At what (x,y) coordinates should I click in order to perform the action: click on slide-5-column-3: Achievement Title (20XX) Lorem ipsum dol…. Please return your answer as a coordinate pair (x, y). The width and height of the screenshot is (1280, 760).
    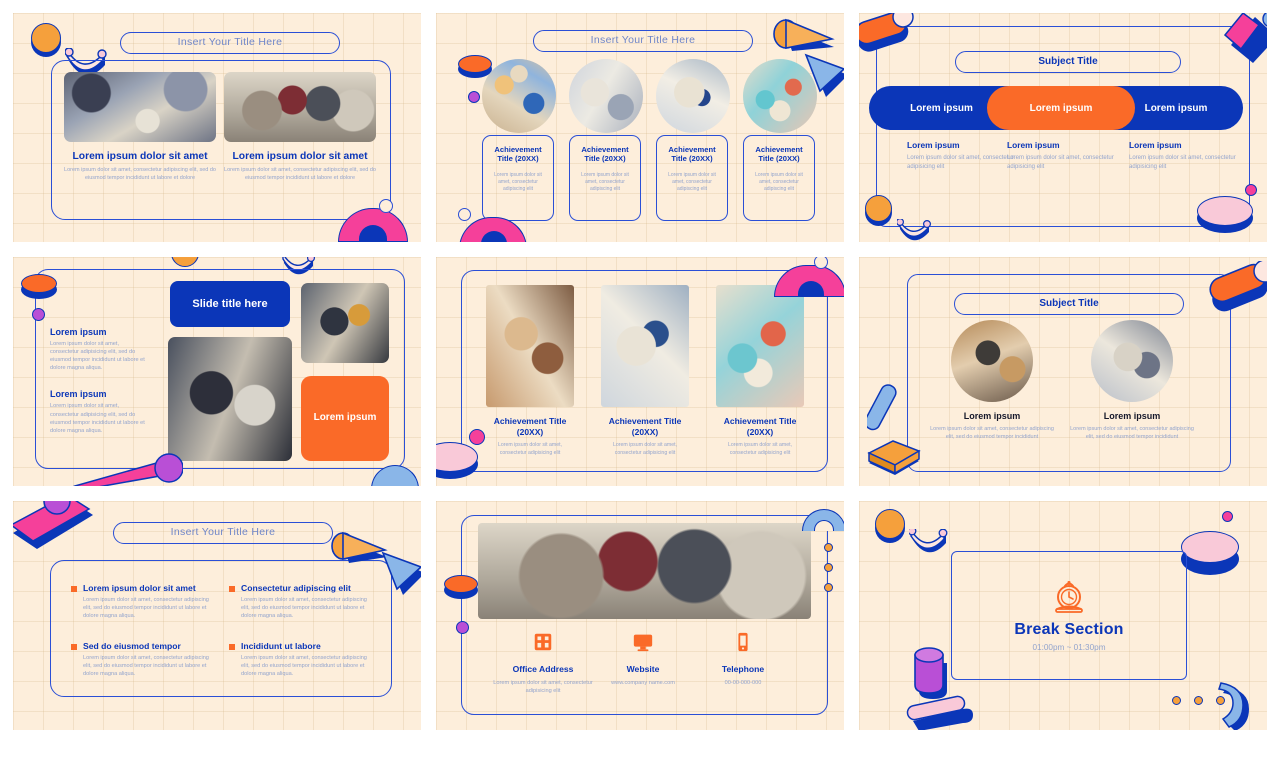
    Looking at the image, I should click on (760, 371).